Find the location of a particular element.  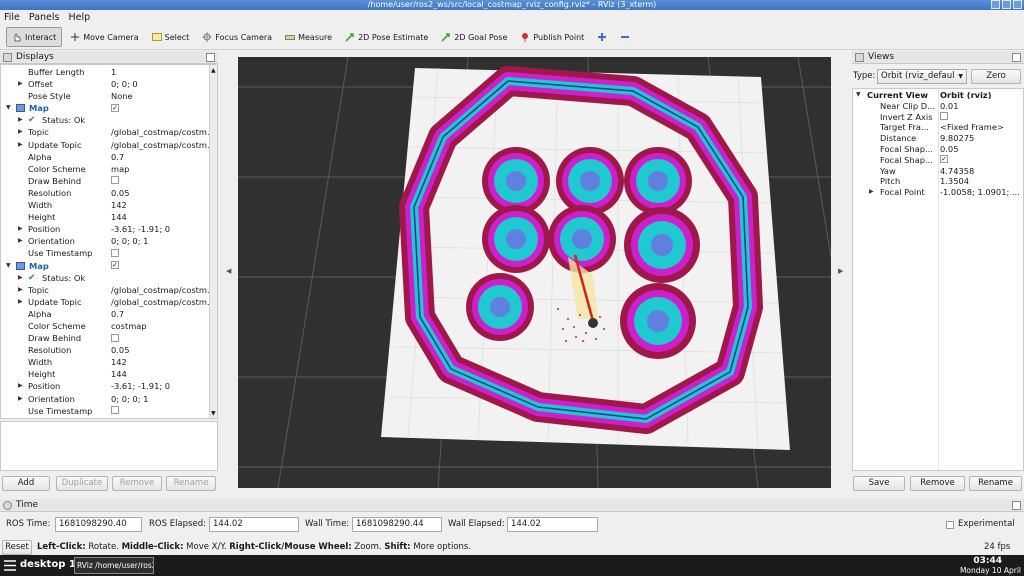

display-property-row: Color Scheme costmap is located at coordinates (105, 326).